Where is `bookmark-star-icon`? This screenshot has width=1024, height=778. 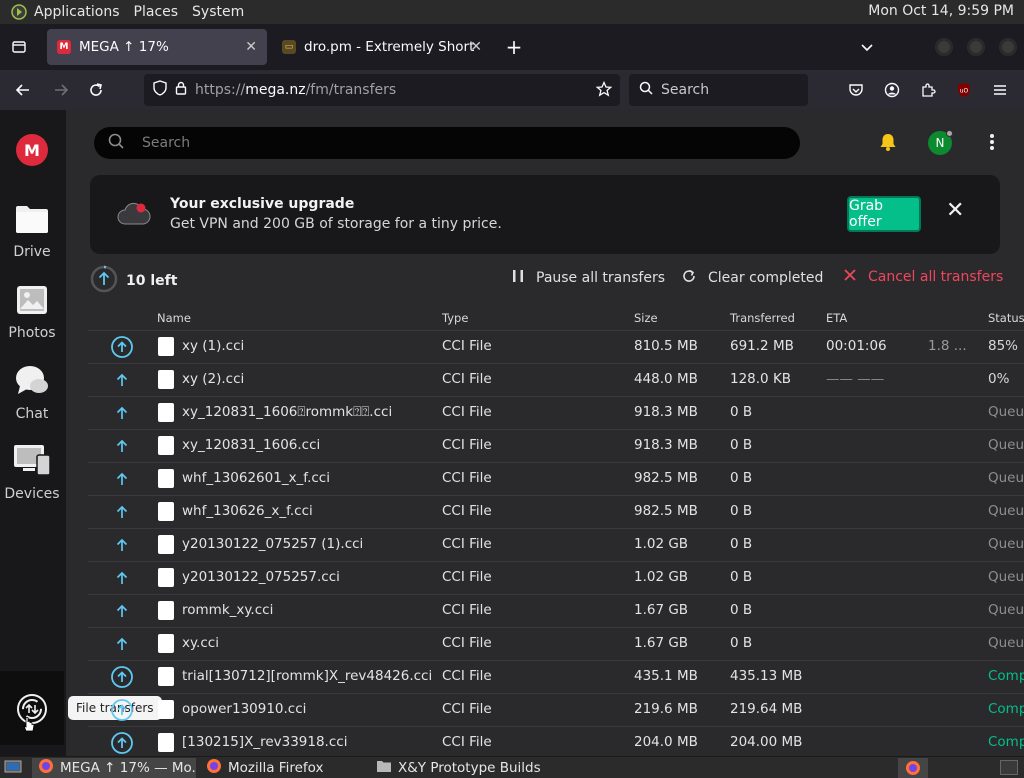
bookmark-star-icon is located at coordinates (604, 90).